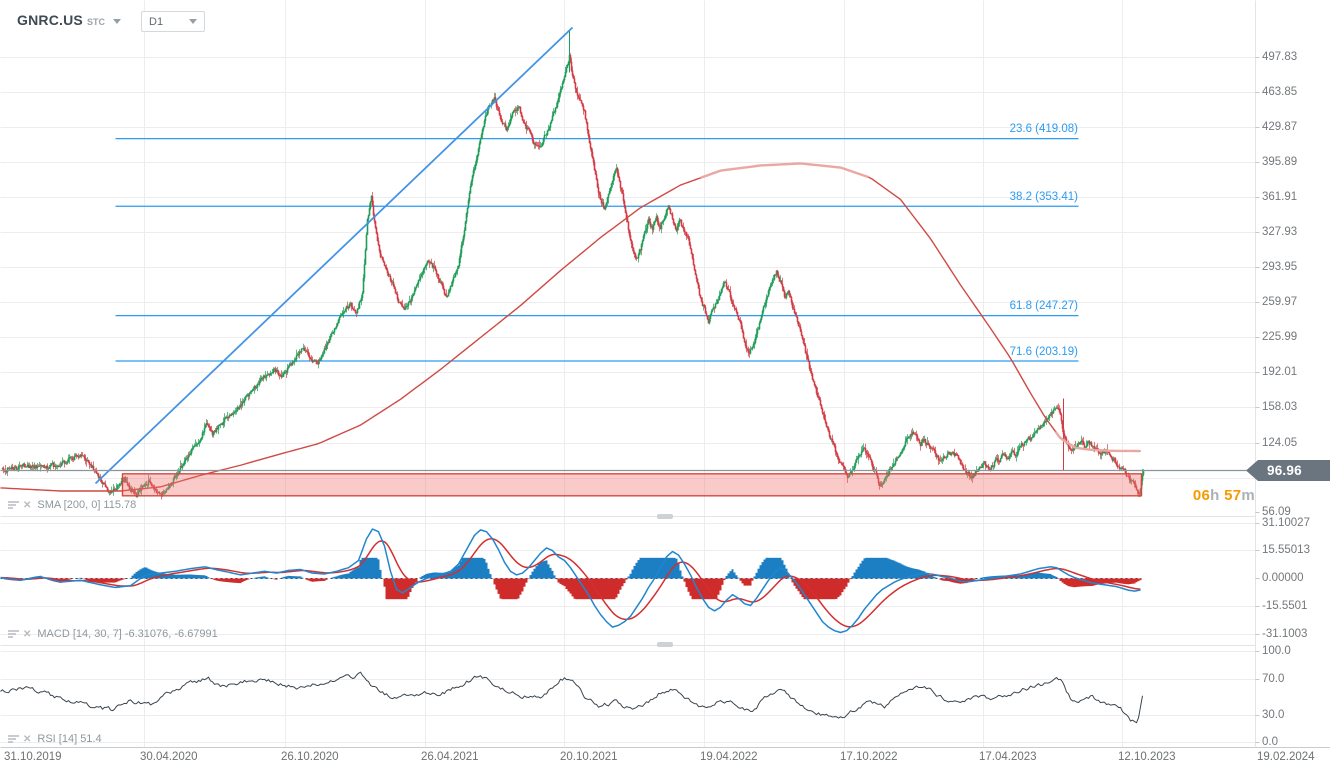  What do you see at coordinates (1284, 470) in the screenshot?
I see `current-price-value: 96.96` at bounding box center [1284, 470].